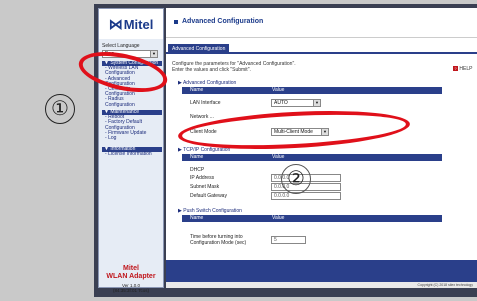 Image resolution: width=477 pixels, height=301 pixels. I want to click on menu-item-radius-2: Configuration, so click(132, 105).